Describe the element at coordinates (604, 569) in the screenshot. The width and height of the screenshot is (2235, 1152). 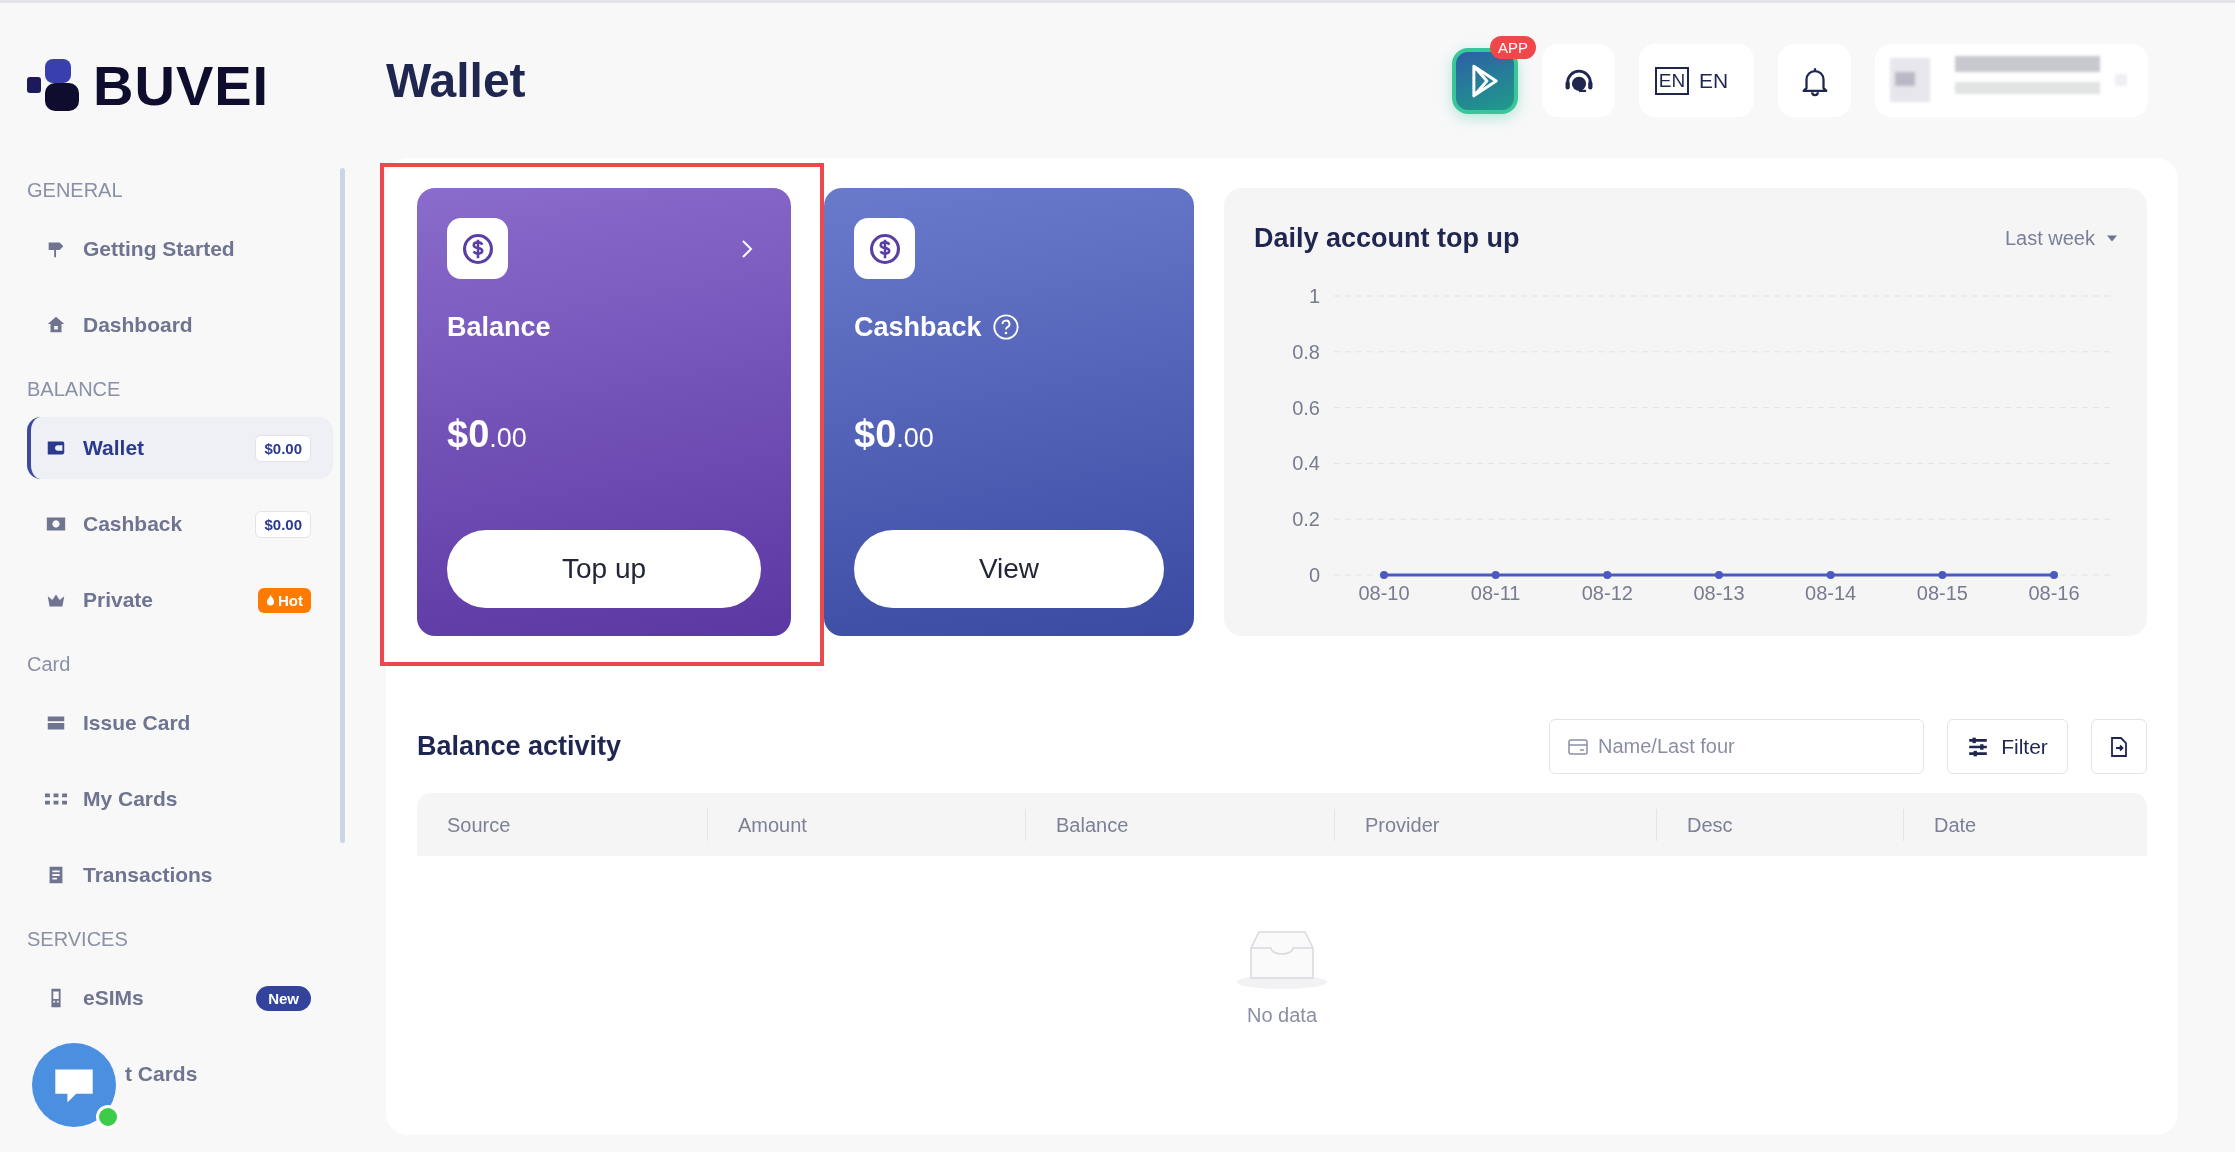
I see `card-action-button: Top up` at that location.